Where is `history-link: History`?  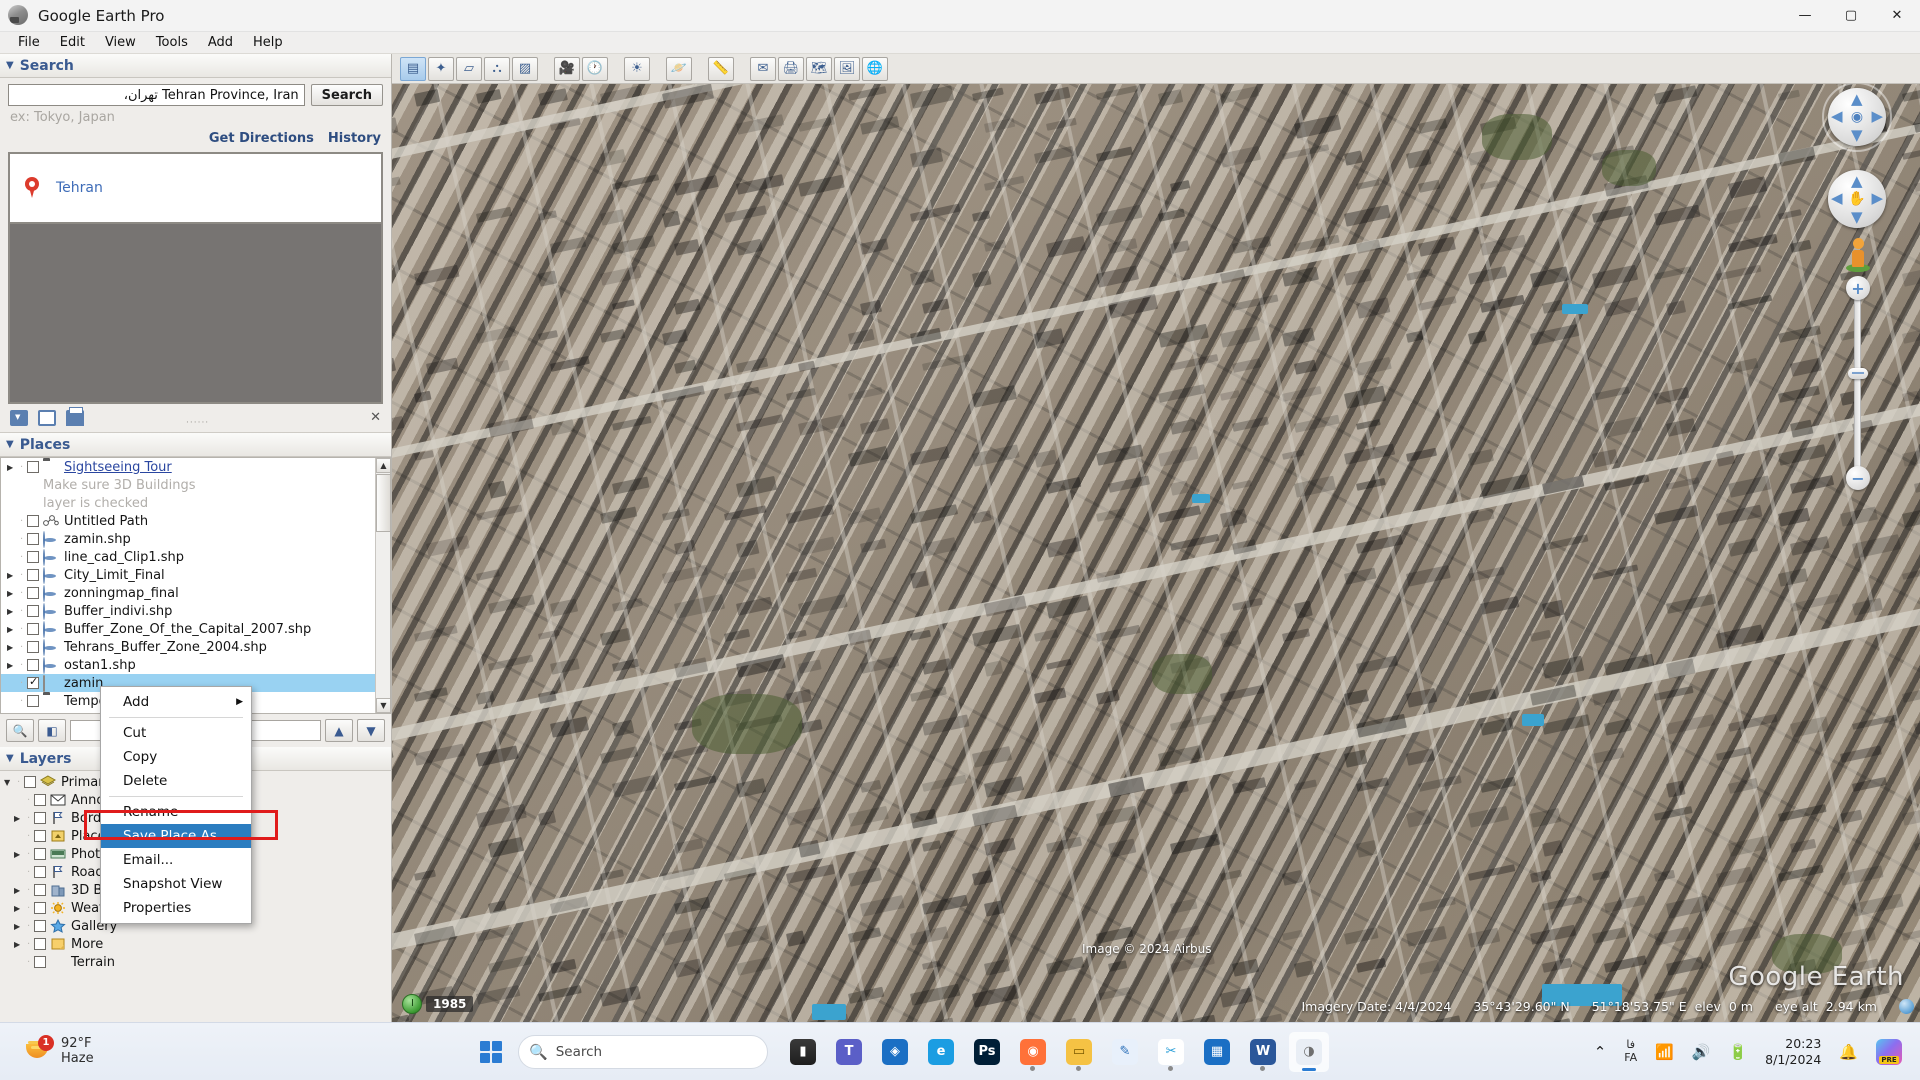
history-link: History is located at coordinates (354, 138).